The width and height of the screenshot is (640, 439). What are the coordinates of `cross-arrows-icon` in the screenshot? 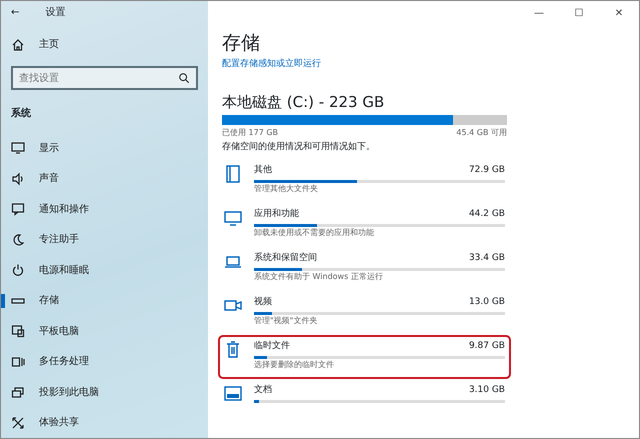 It's located at (18, 423).